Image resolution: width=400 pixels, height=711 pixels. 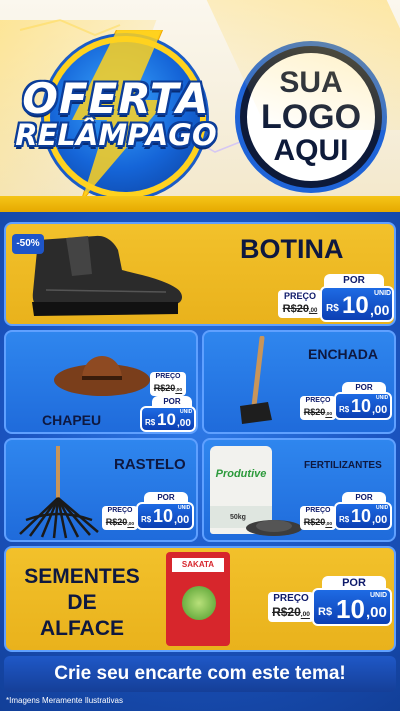 I want to click on product-title-sementes: SEMENTES DE ALFACE, so click(x=82, y=603).